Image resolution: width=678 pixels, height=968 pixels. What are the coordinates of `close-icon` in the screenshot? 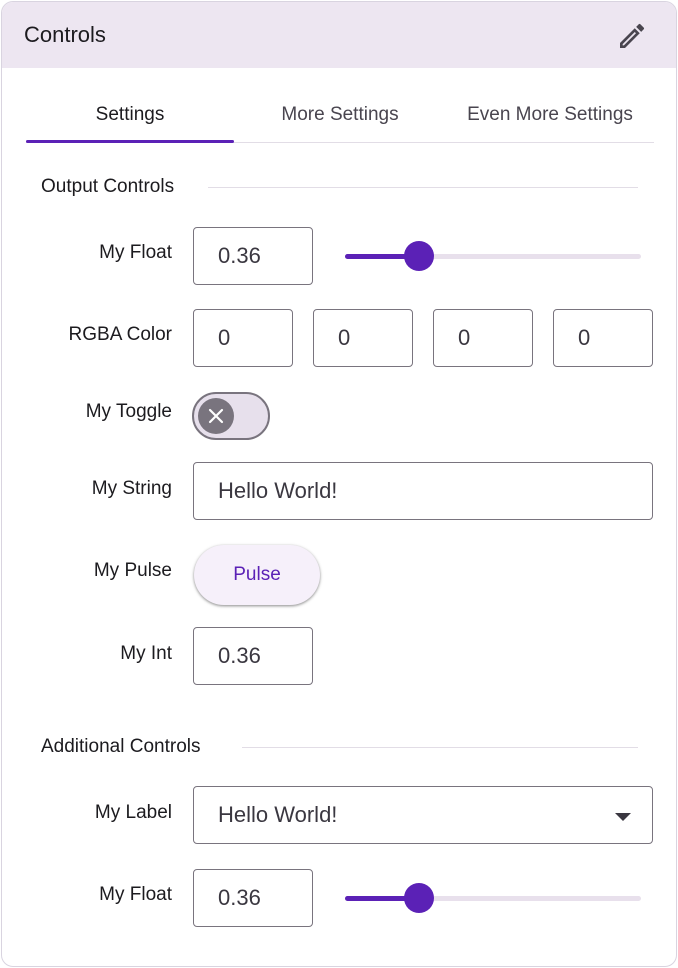 It's located at (216, 416).